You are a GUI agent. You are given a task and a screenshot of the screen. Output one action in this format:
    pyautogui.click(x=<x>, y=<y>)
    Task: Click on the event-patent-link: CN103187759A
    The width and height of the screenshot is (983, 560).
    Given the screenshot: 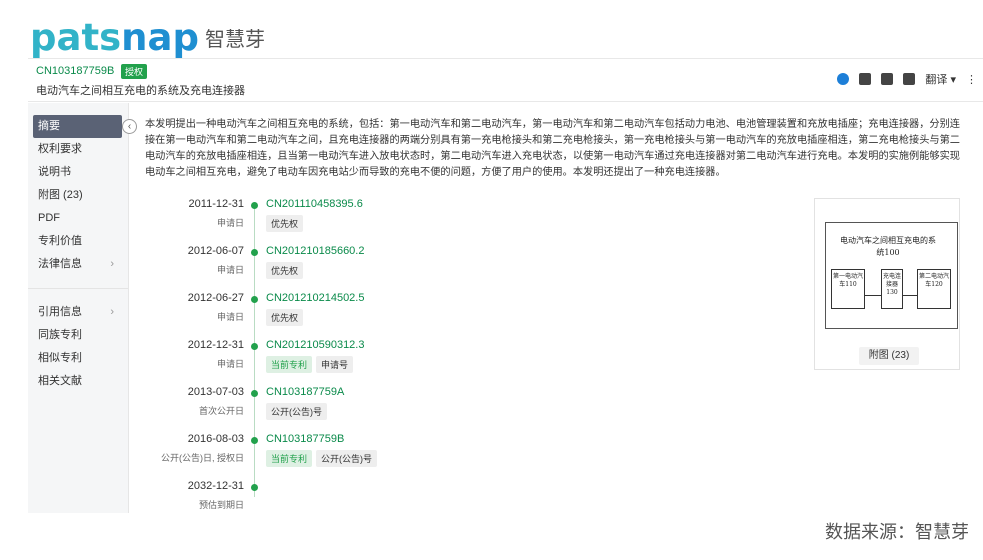 What is the action you would take?
    pyautogui.click(x=305, y=392)
    